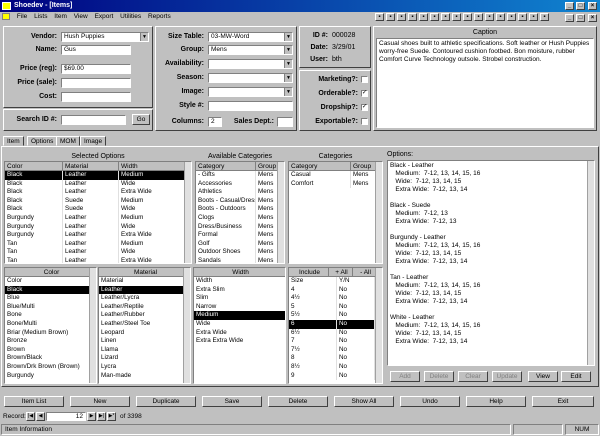 The image size is (600, 436). I want to click on table-row: 5½ No, so click(335, 315).